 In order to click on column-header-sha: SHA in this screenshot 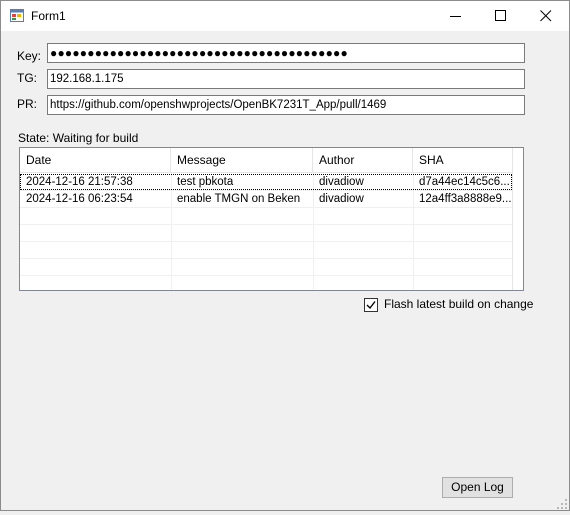, I will do `click(462, 160)`.